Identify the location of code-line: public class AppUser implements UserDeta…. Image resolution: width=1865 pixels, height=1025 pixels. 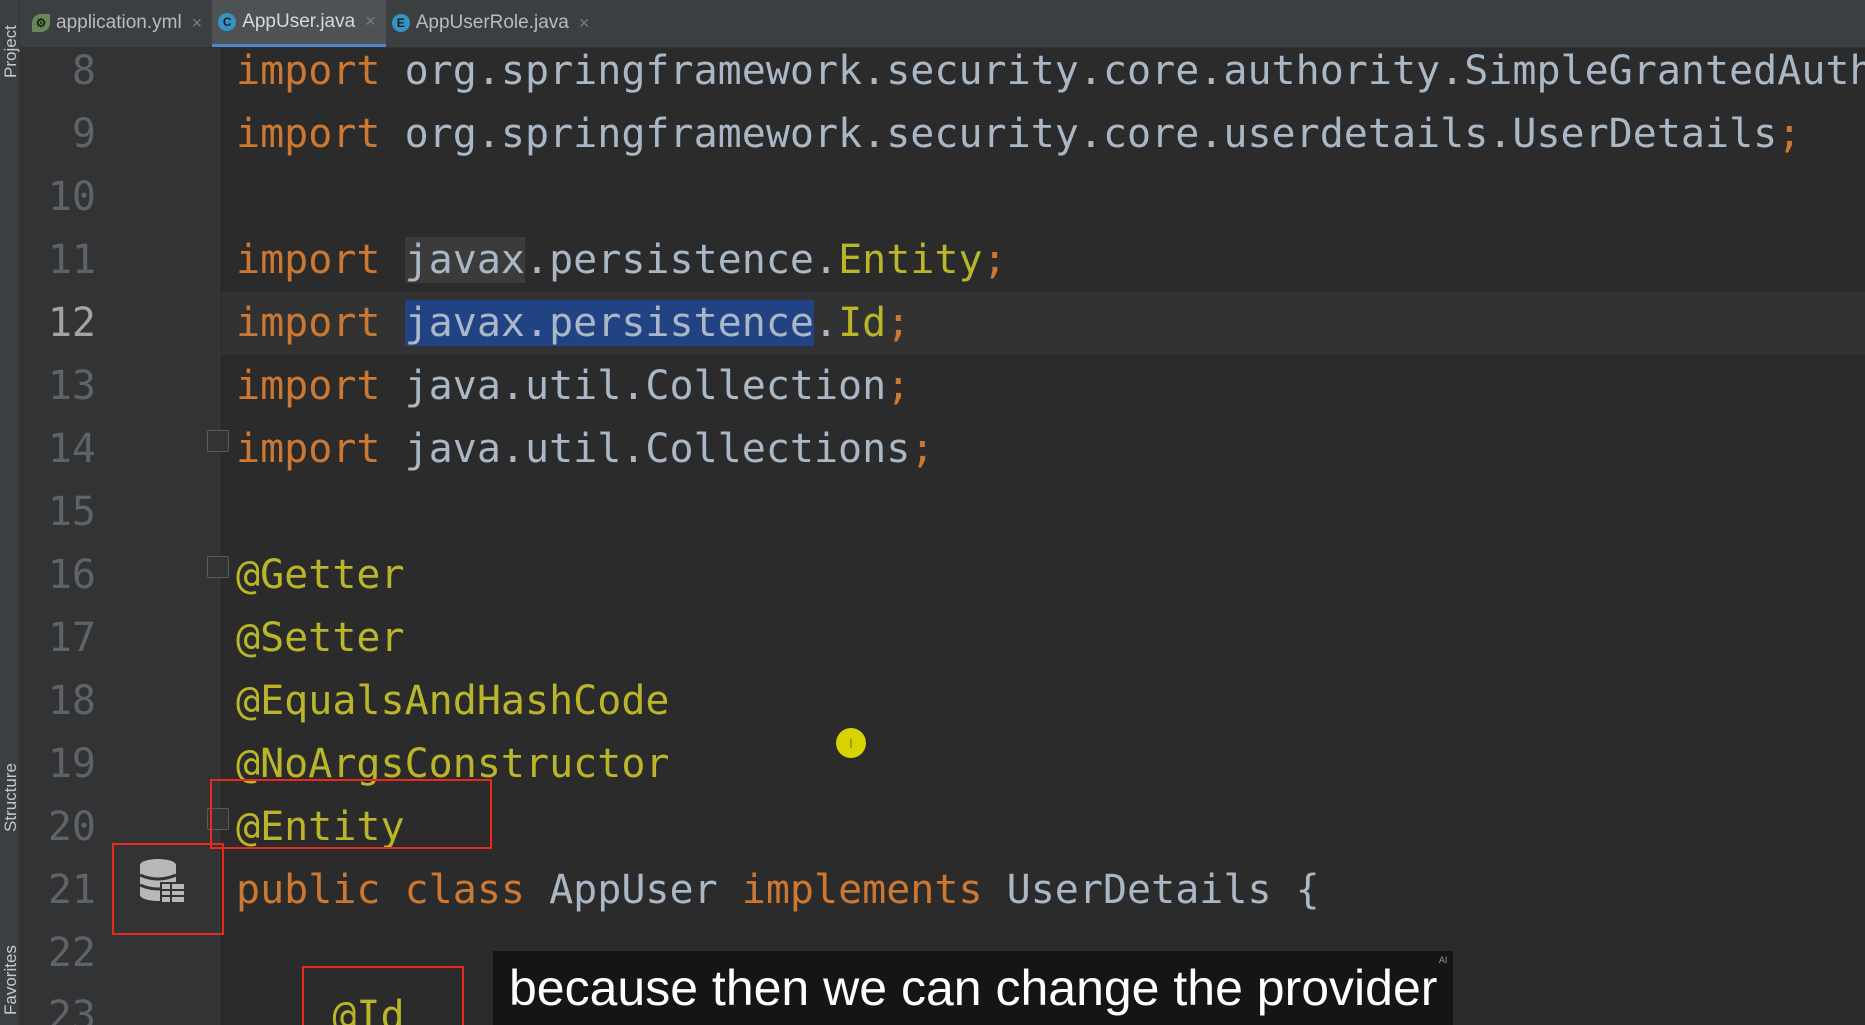
(1043, 890).